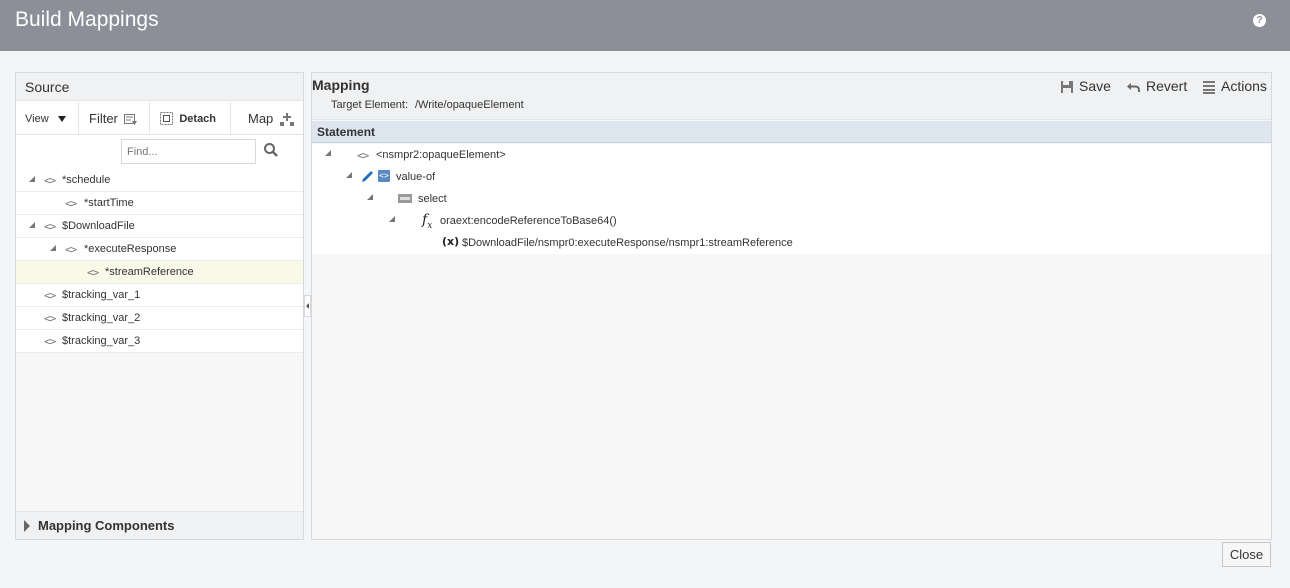 The height and width of the screenshot is (588, 1290). I want to click on tree-label: $tracking_var_3, so click(101, 341).